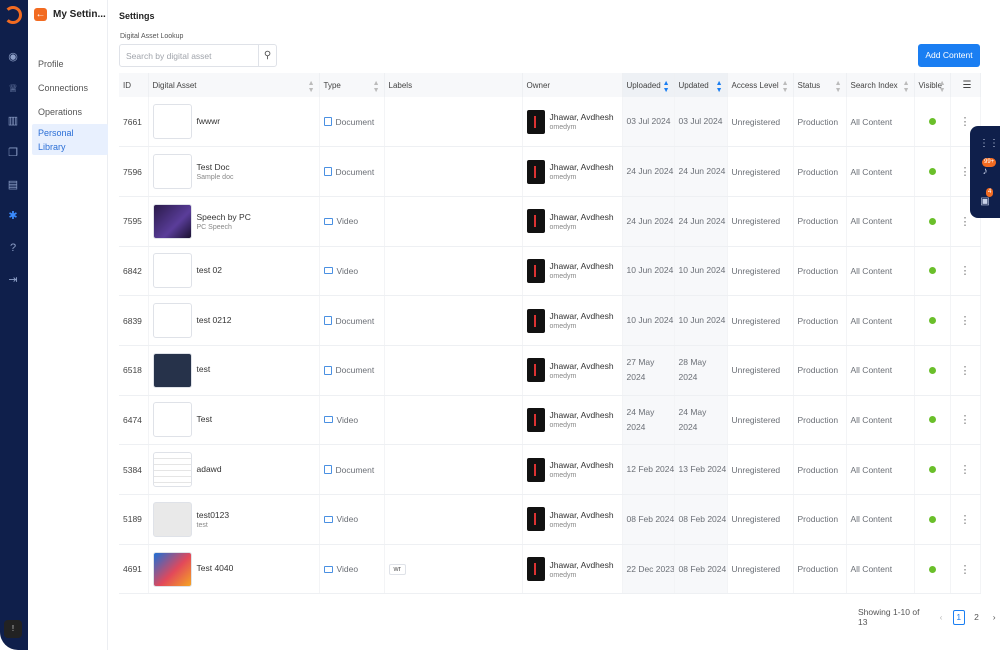 The image size is (1000, 650). What do you see at coordinates (234, 122) in the screenshot?
I see `cell-digital-asset: fwwwr` at bounding box center [234, 122].